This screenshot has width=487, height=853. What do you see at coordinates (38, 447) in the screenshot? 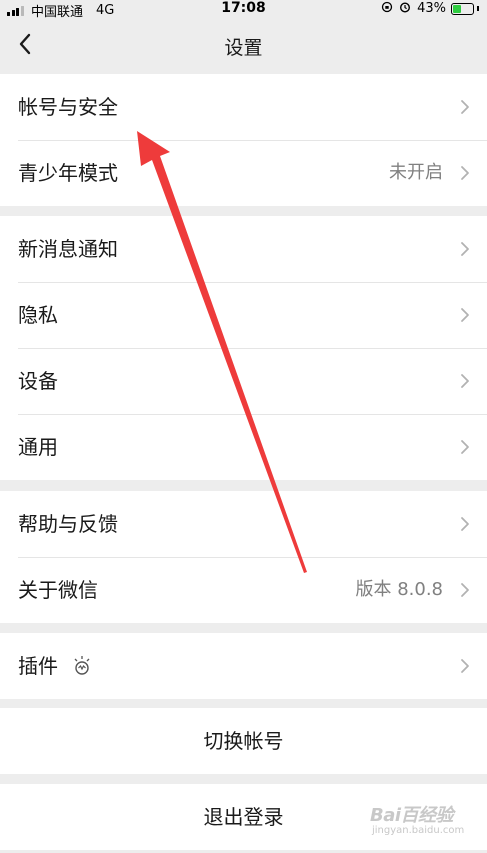
I see `settings-item-label: 通用` at bounding box center [38, 447].